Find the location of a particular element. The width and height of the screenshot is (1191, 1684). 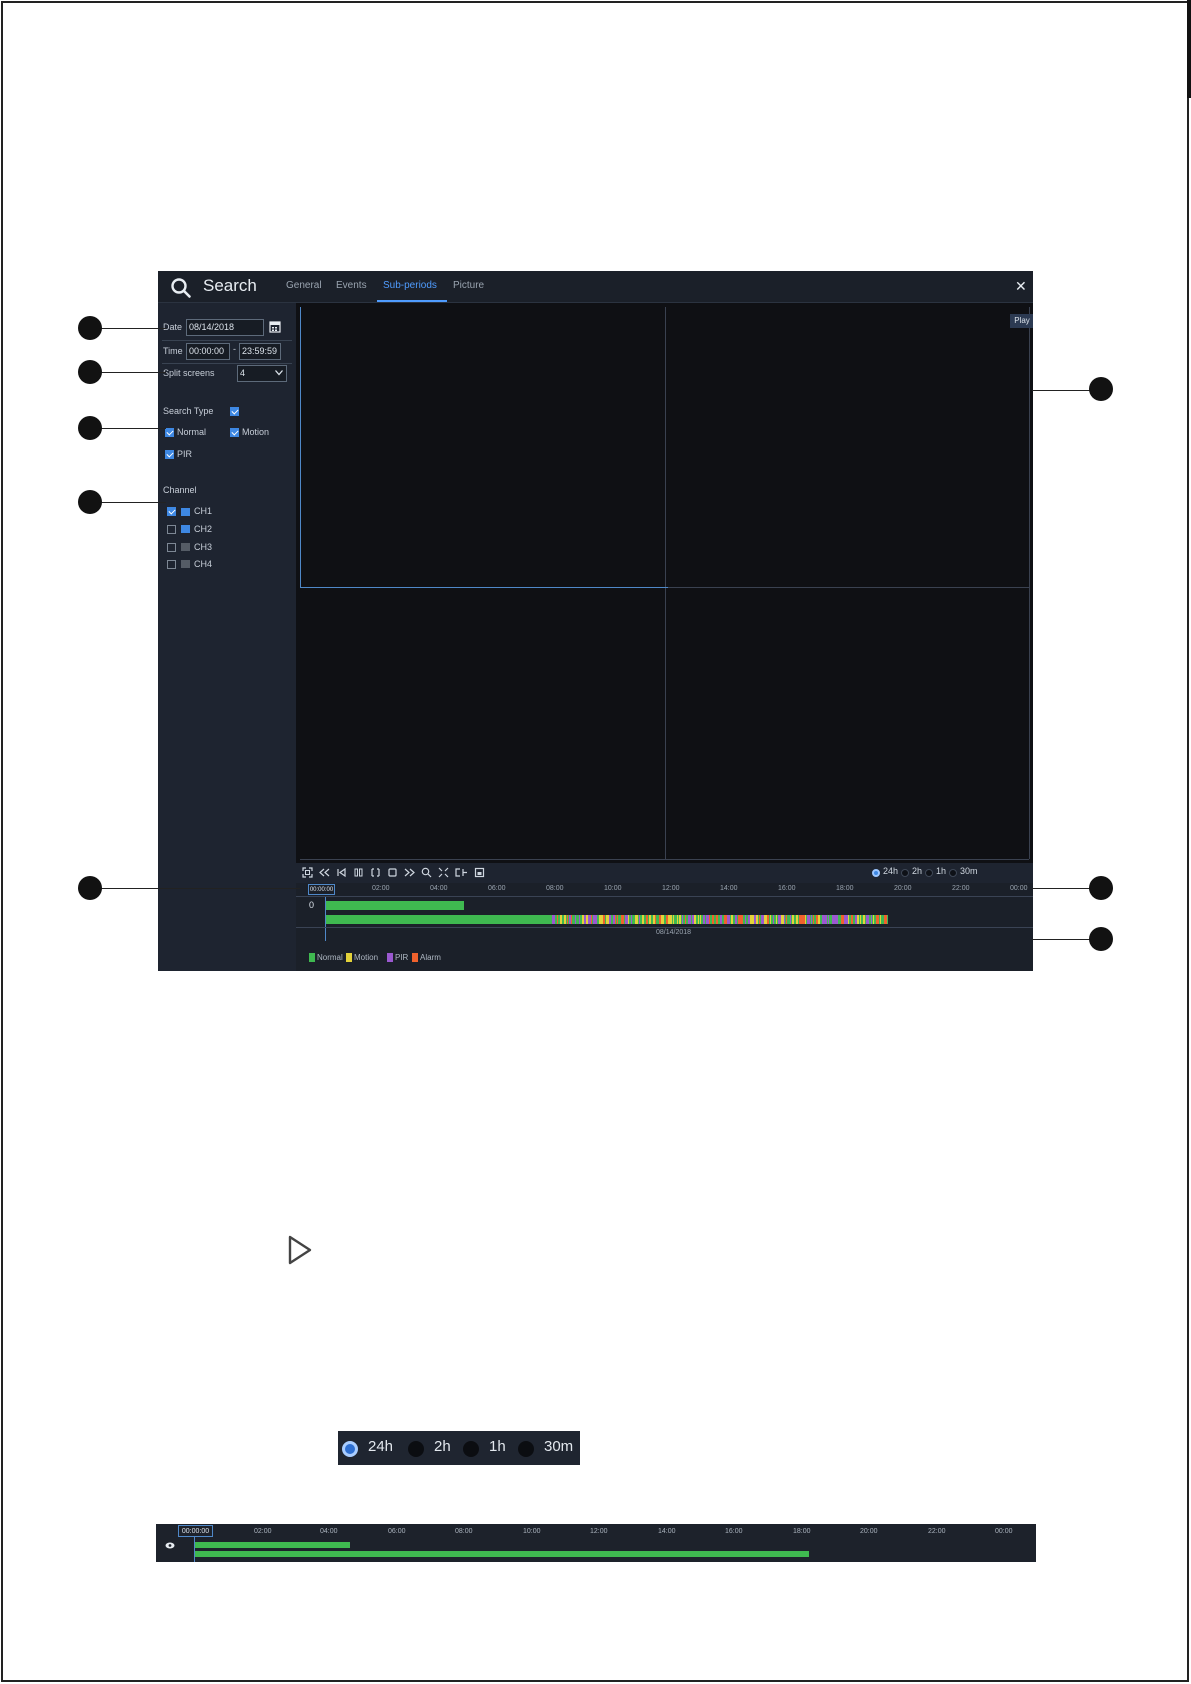

split-screens-value: 4 is located at coordinates (243, 373).